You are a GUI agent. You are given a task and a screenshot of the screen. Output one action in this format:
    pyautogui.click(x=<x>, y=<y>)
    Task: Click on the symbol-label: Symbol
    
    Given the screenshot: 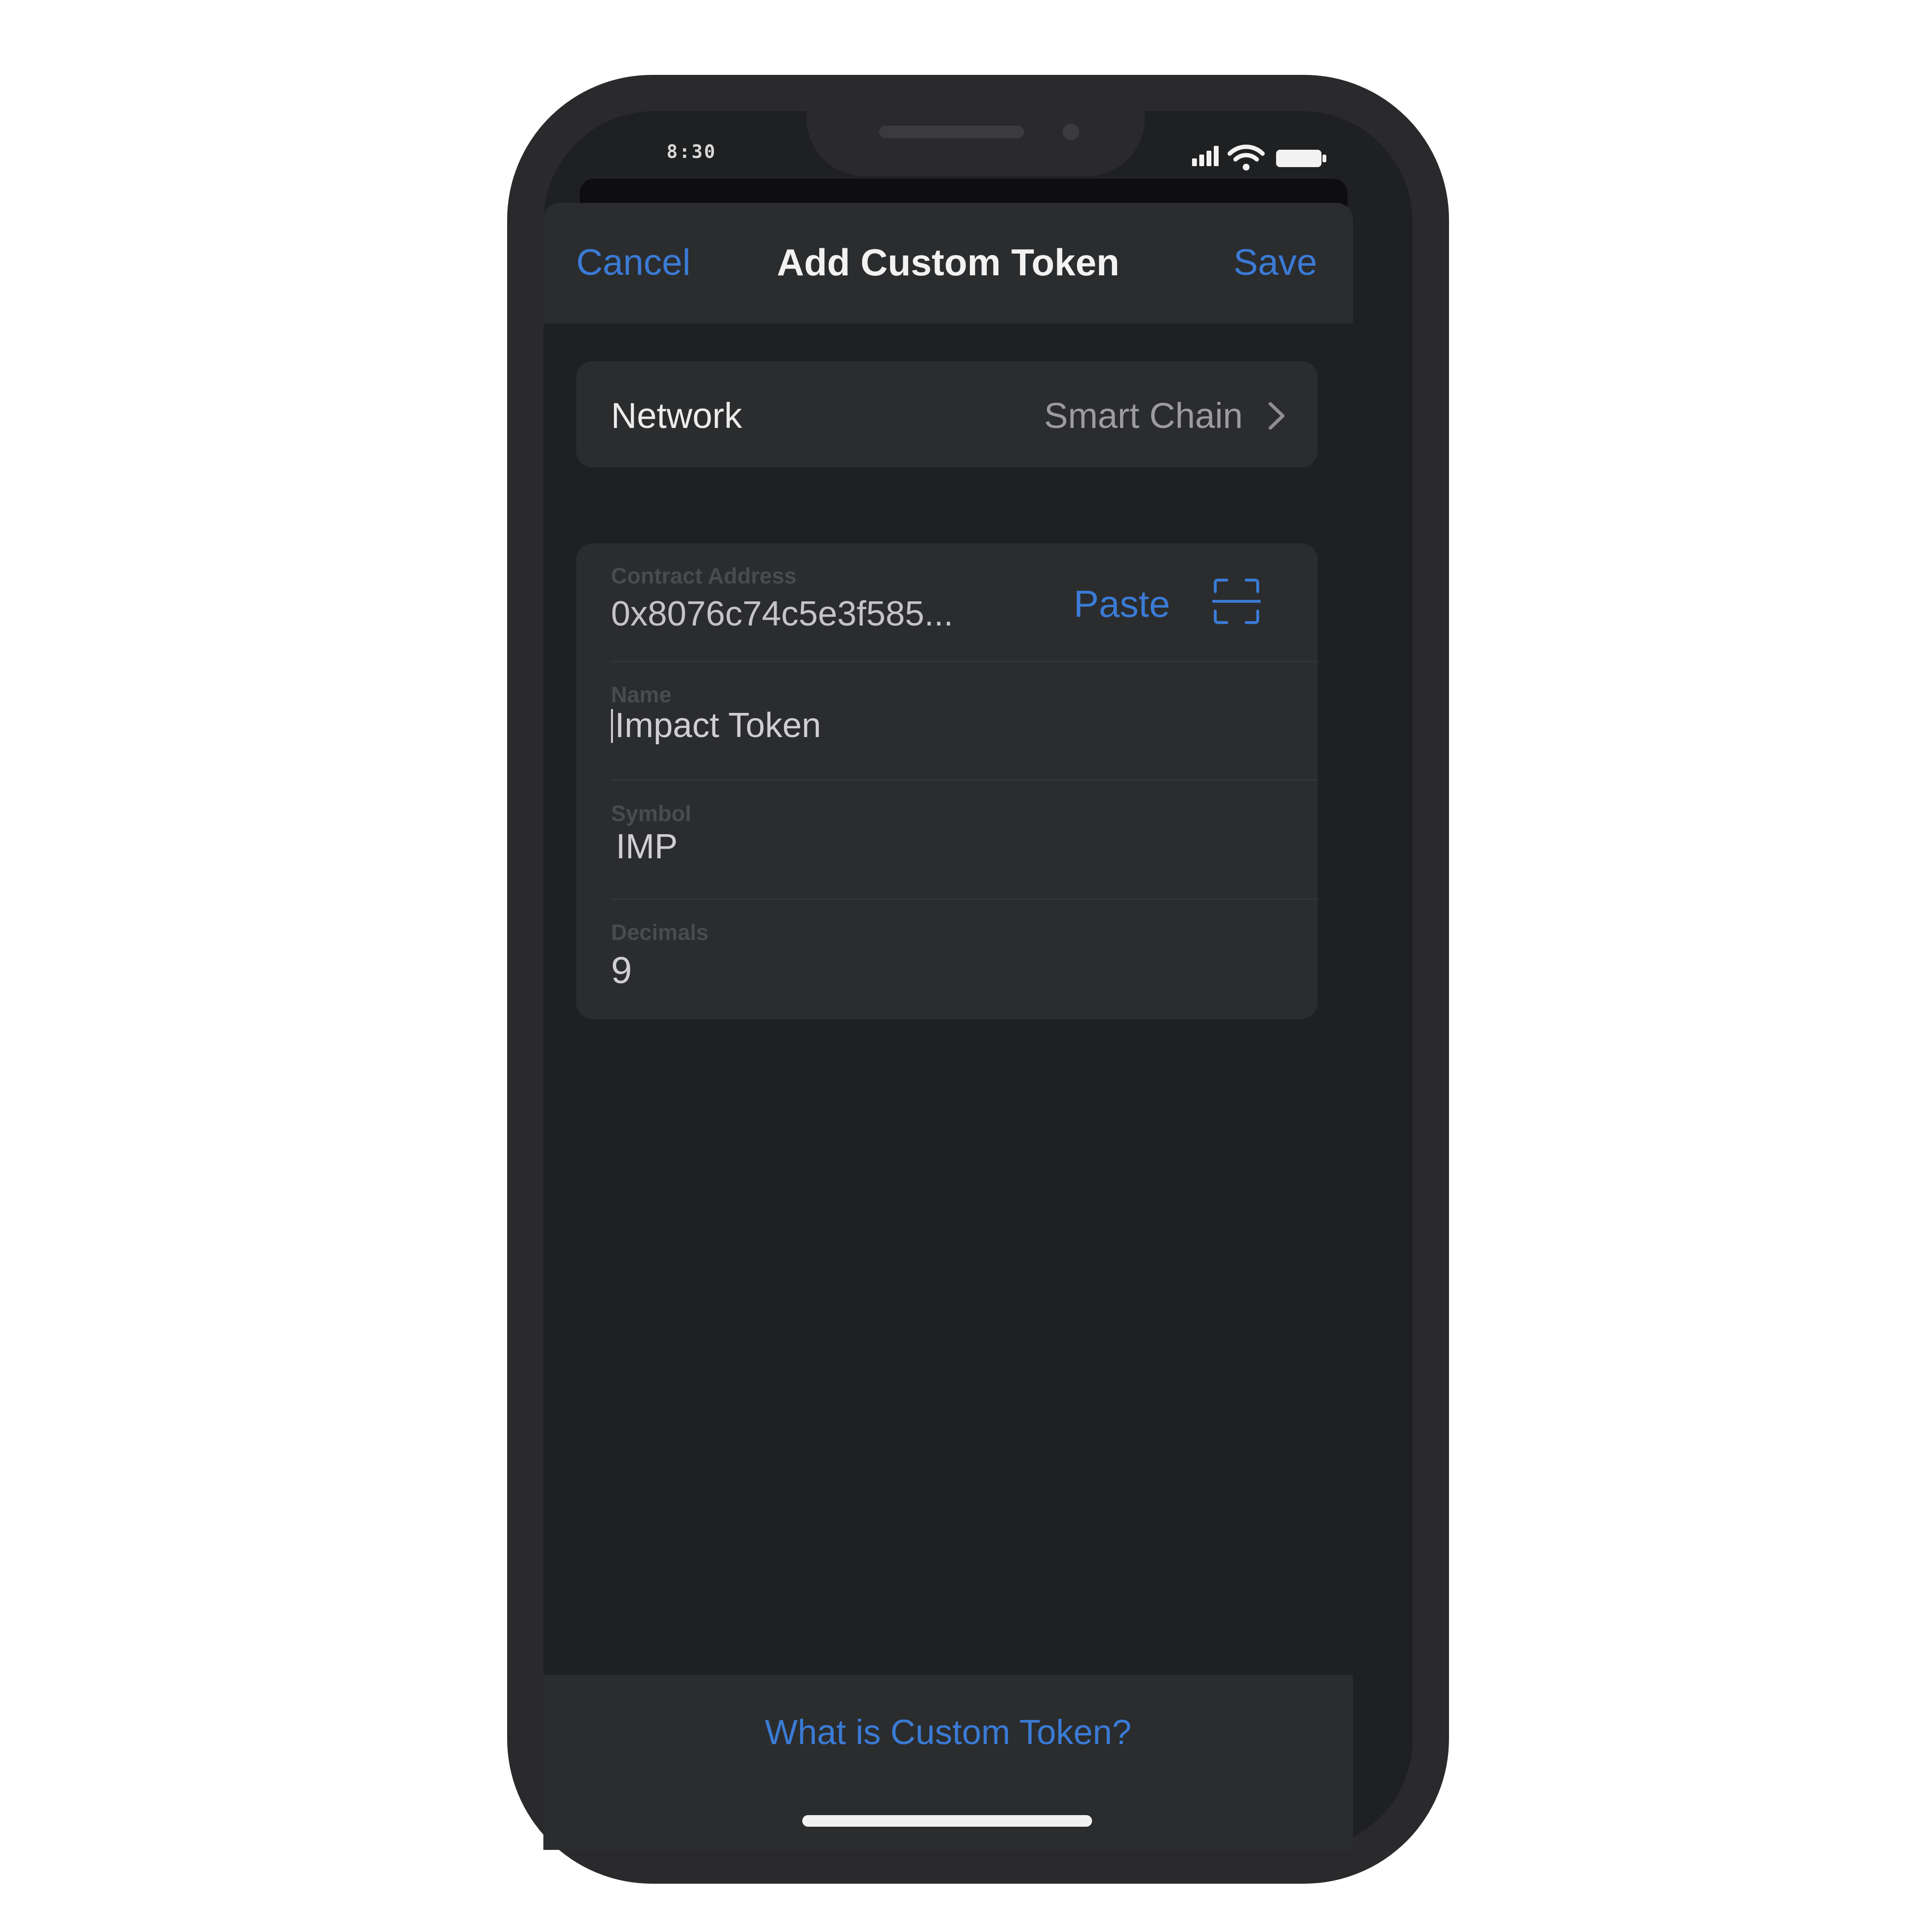 What is the action you would take?
    pyautogui.click(x=651, y=813)
    